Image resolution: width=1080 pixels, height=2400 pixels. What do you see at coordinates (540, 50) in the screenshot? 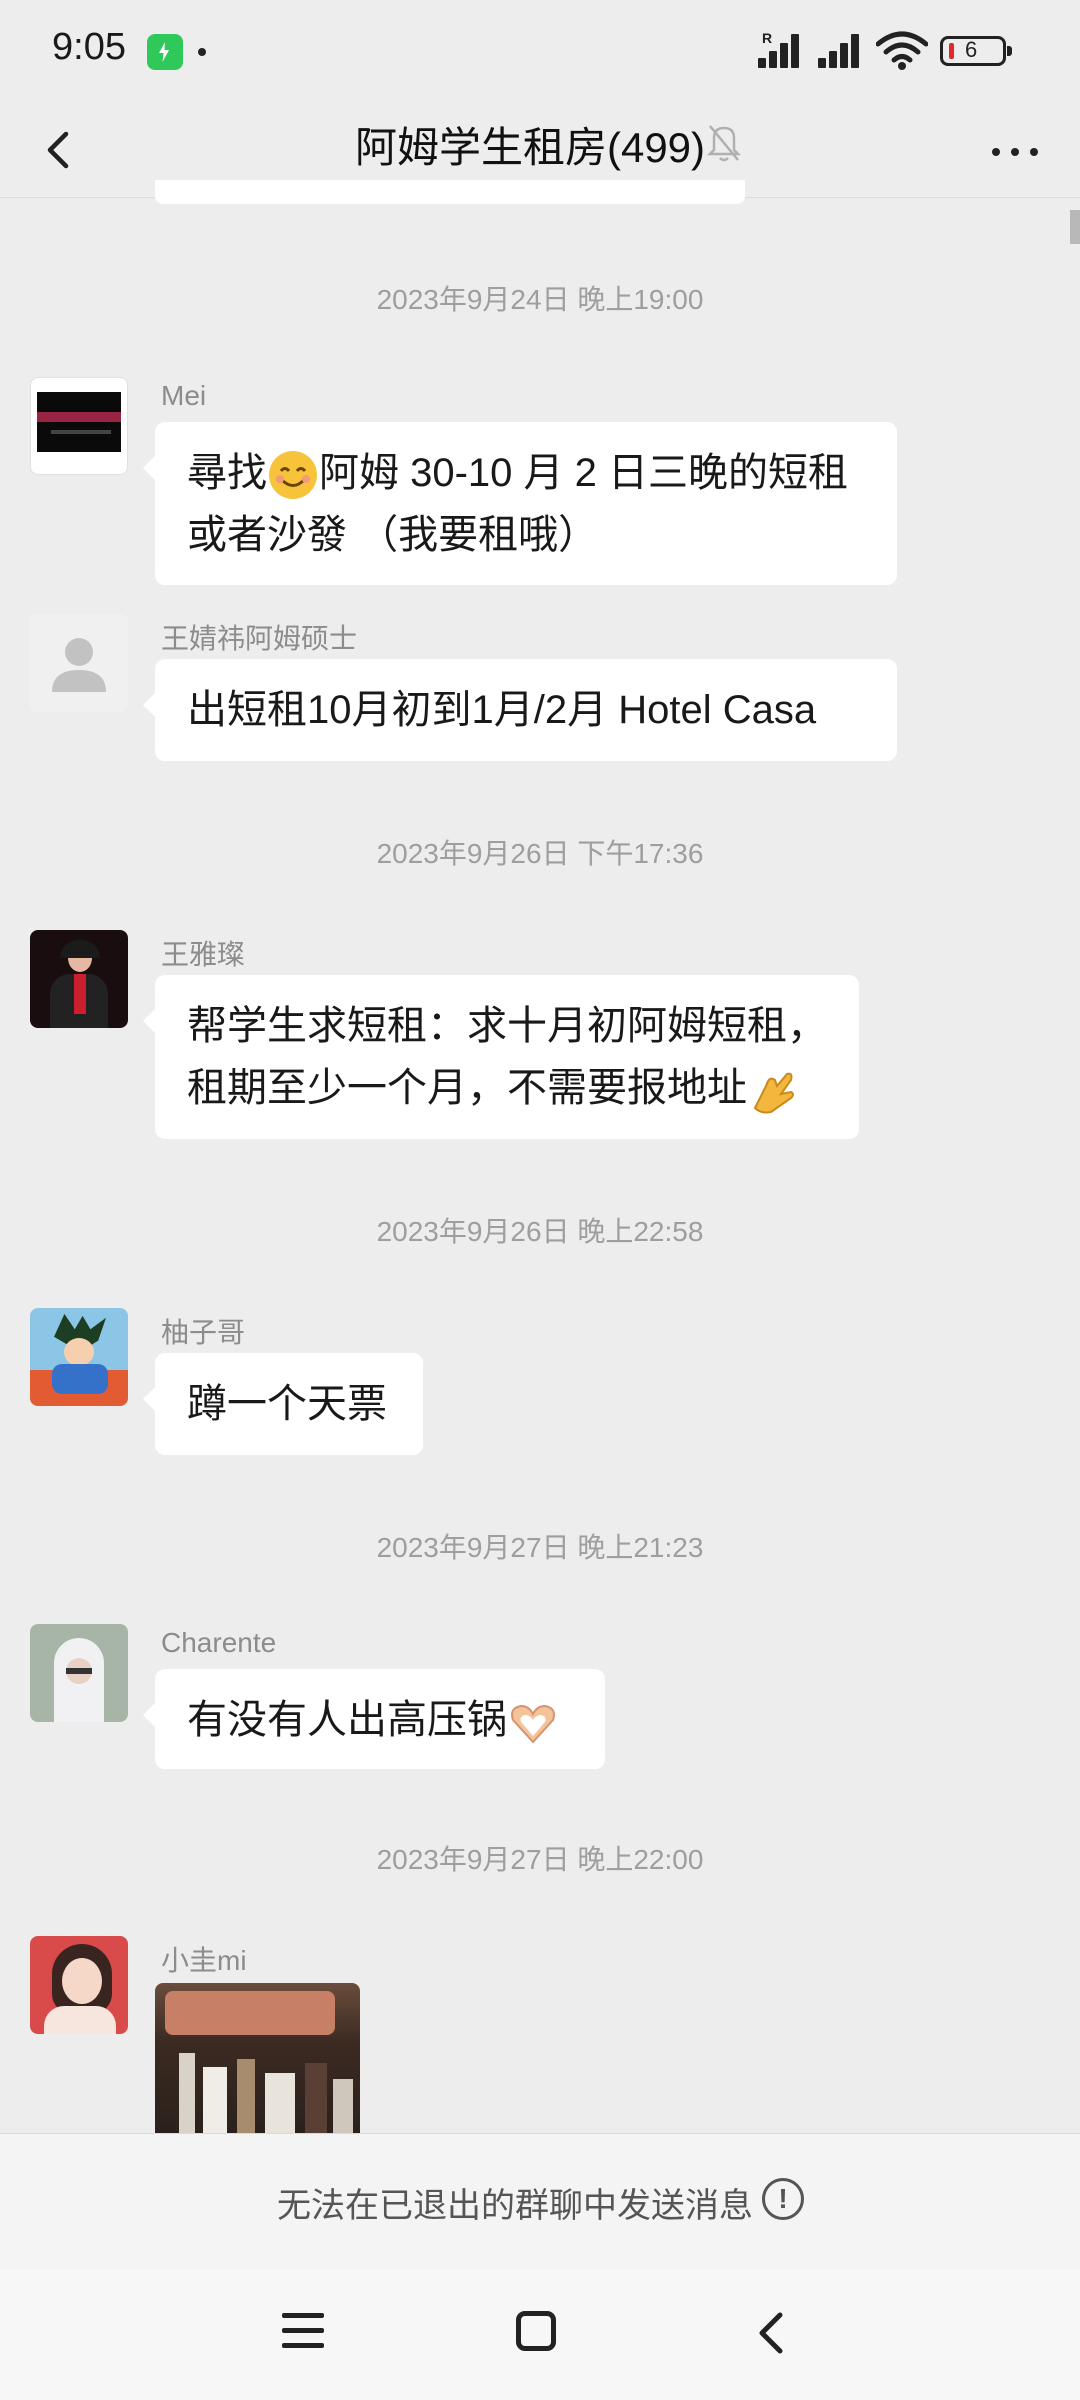
I see `status-bar: 9:05 R 6` at bounding box center [540, 50].